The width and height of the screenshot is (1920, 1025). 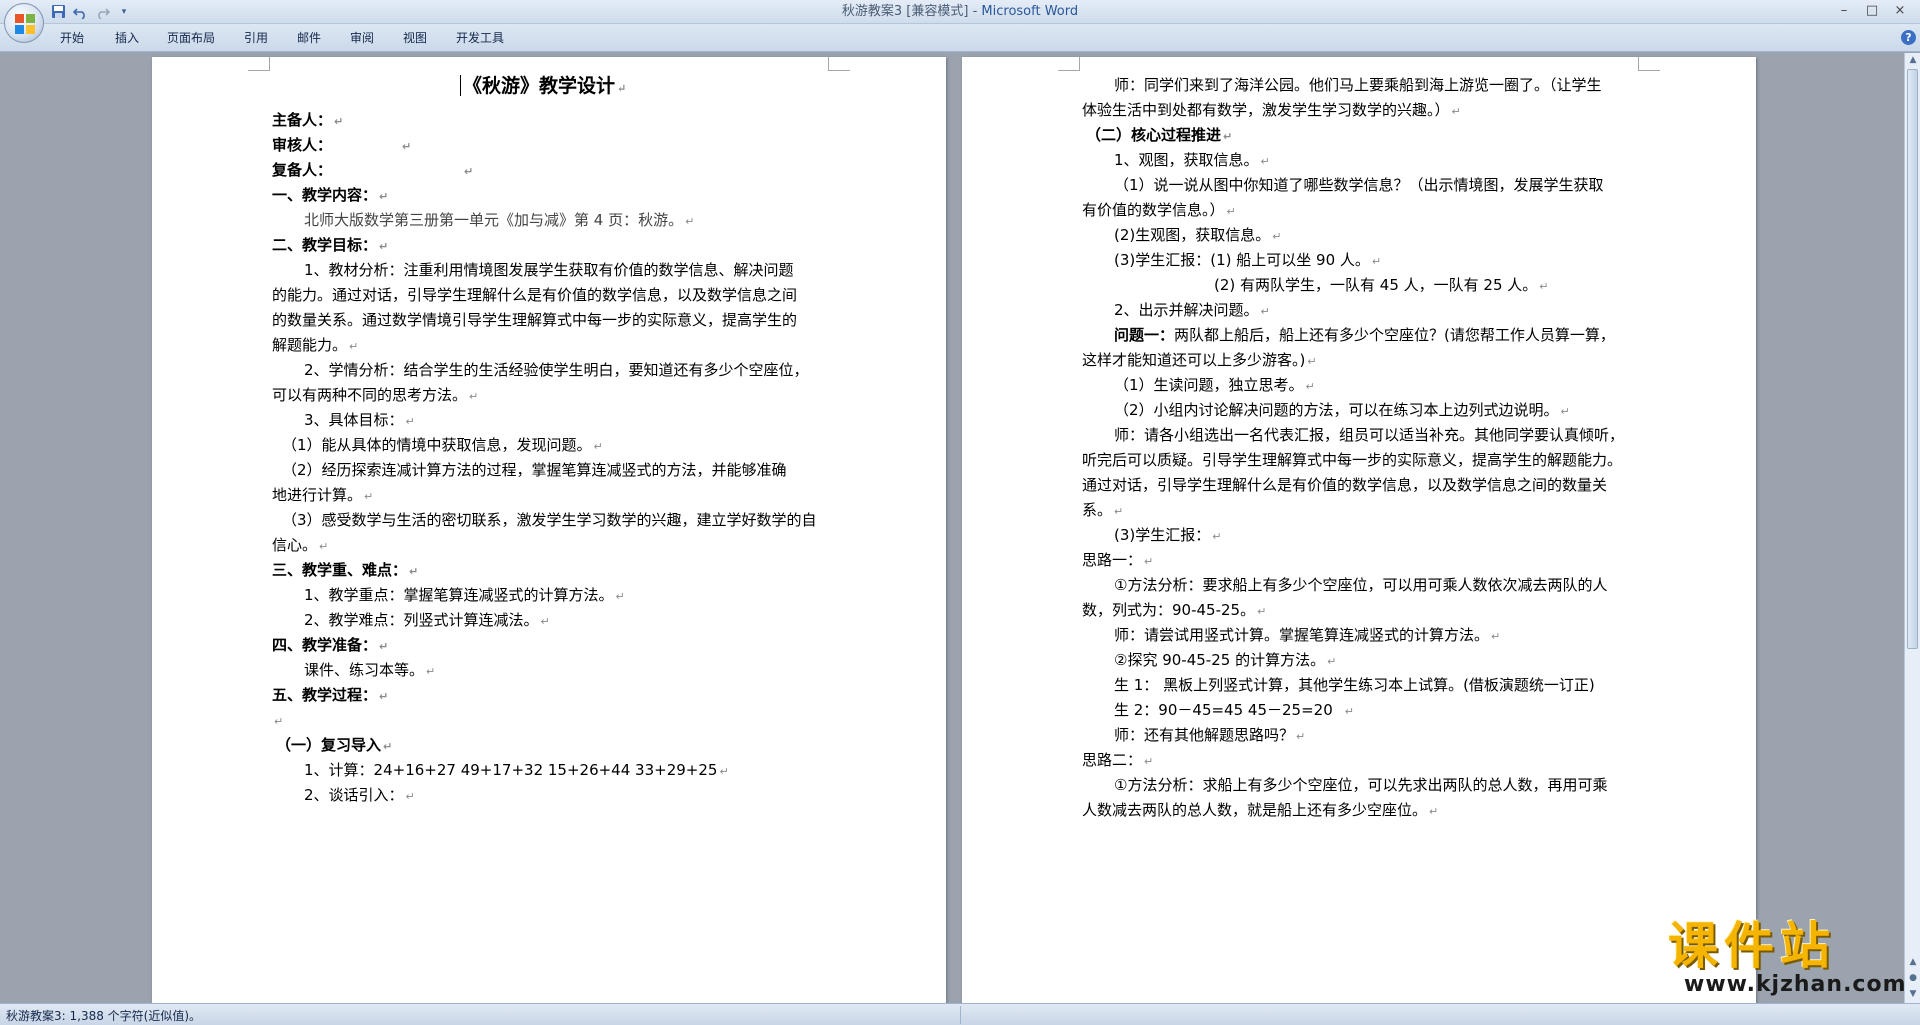 What do you see at coordinates (102, 12) in the screenshot?
I see `redo-icon` at bounding box center [102, 12].